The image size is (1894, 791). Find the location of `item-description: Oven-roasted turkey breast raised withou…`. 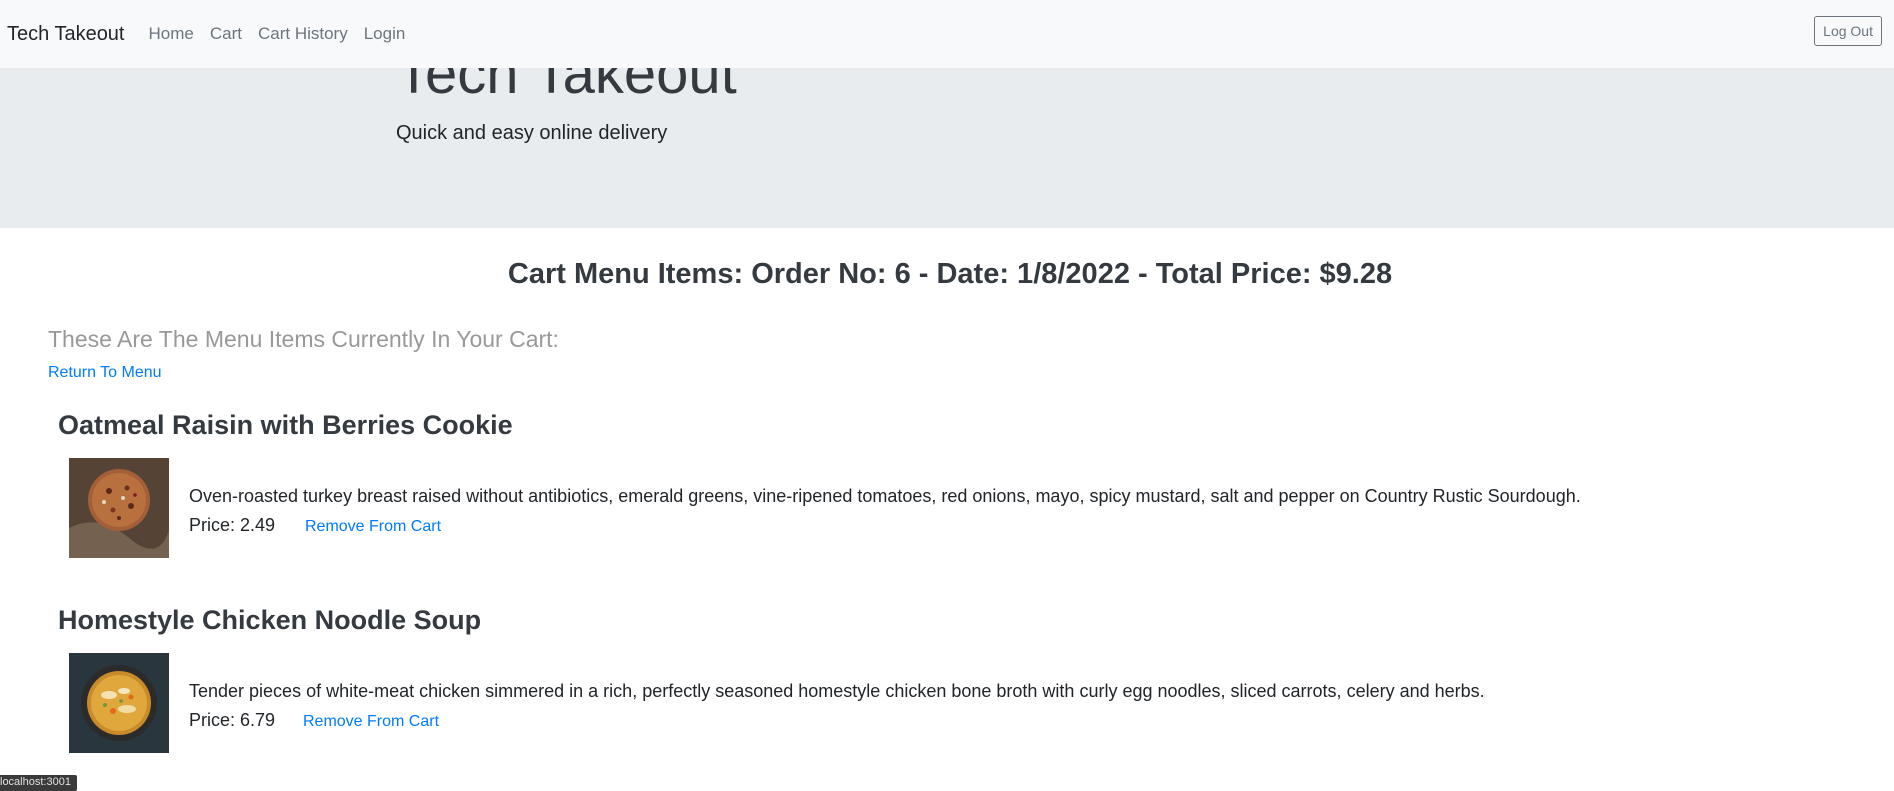

item-description: Oven-roasted turkey breast raised withou… is located at coordinates (885, 496).